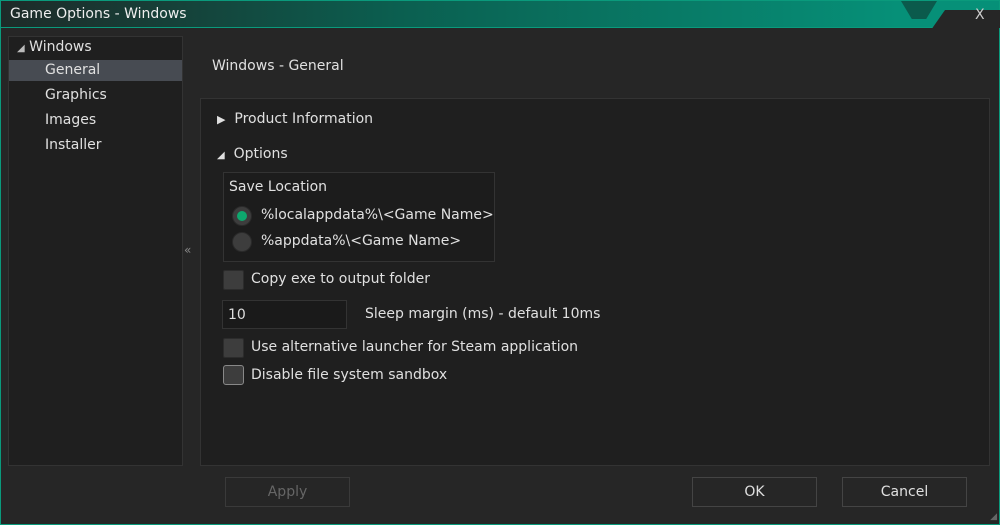  What do you see at coordinates (278, 66) in the screenshot?
I see `page-title: Windows - General` at bounding box center [278, 66].